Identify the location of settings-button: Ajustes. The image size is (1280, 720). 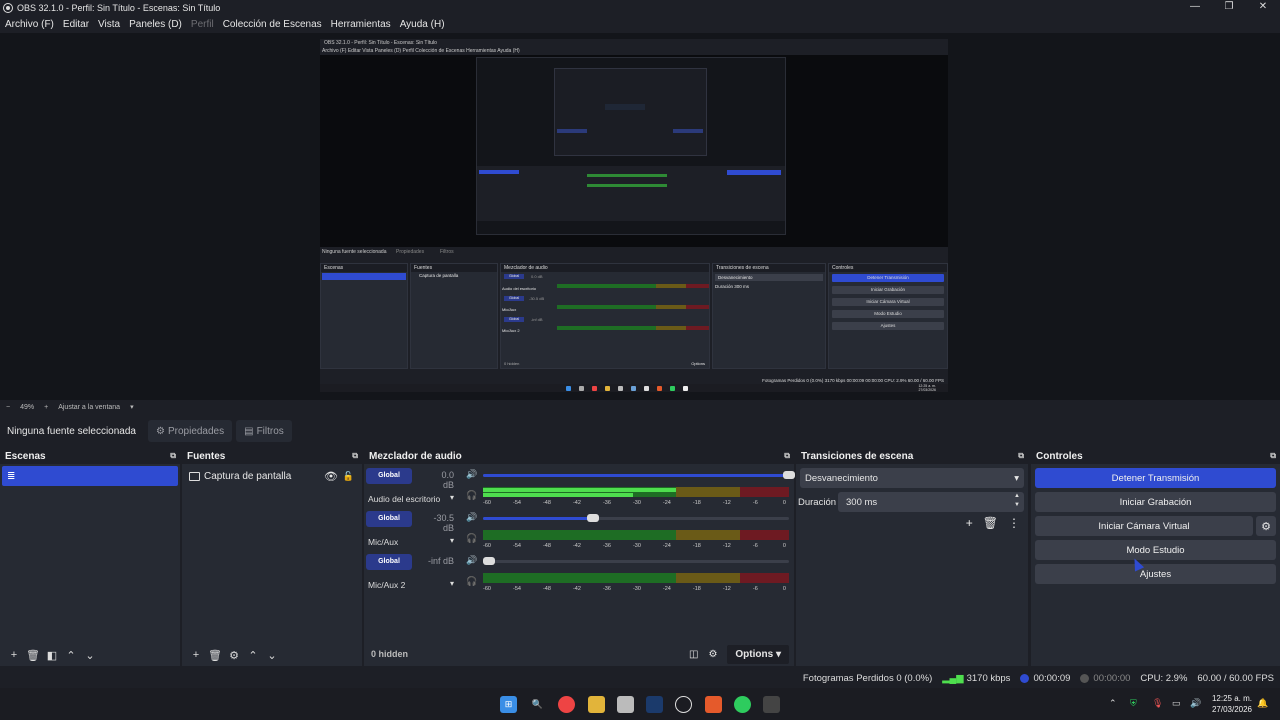
(1155, 574).